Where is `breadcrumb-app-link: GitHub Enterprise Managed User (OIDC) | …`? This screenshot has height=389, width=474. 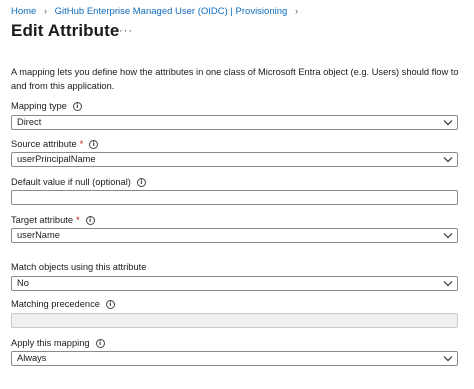 breadcrumb-app-link: GitHub Enterprise Managed User (OIDC) | … is located at coordinates (171, 11).